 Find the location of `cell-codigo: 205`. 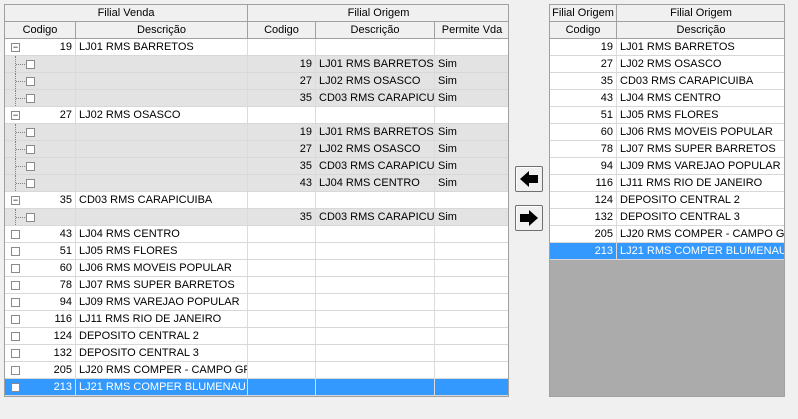

cell-codigo: 205 is located at coordinates (583, 234).